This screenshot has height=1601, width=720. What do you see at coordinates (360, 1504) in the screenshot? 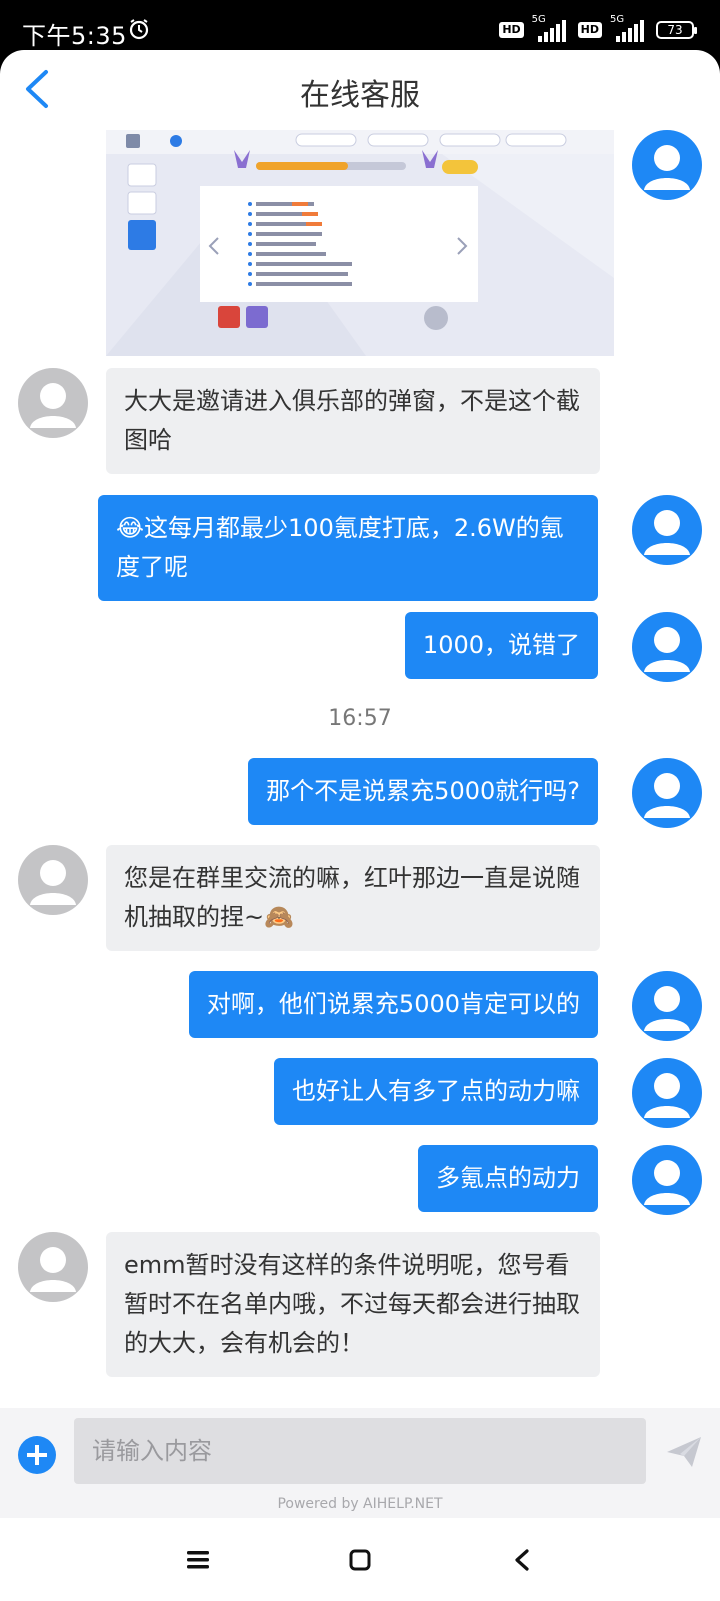
I see `powered-by: Powered by AIHELP.NET` at bounding box center [360, 1504].